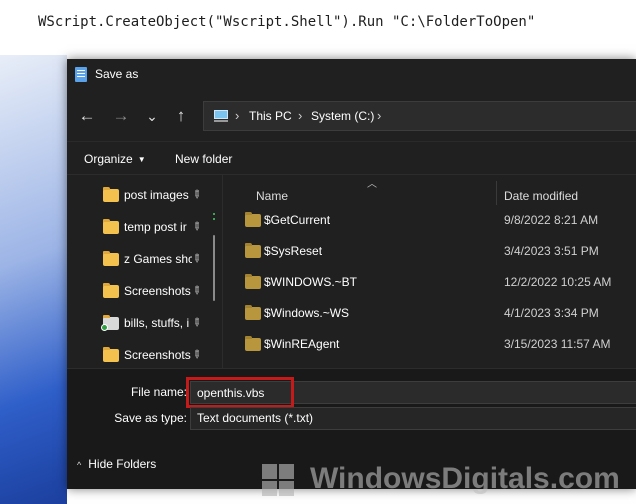 This screenshot has width=636, height=504. I want to click on folder-synced-icon, so click(110, 323).